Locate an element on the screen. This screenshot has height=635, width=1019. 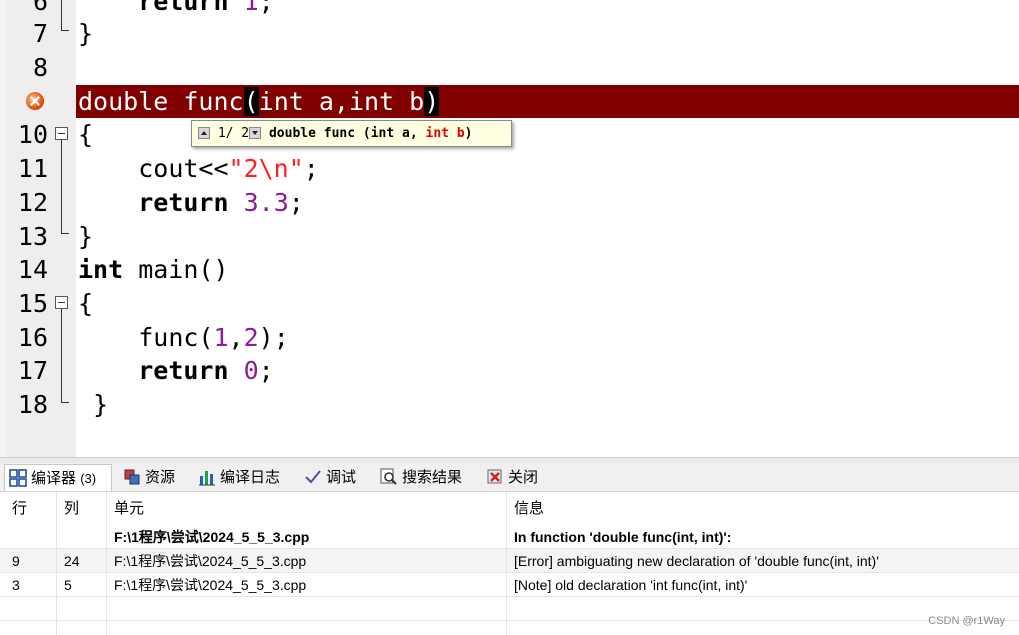
number-literal: 0 is located at coordinates (251, 370).